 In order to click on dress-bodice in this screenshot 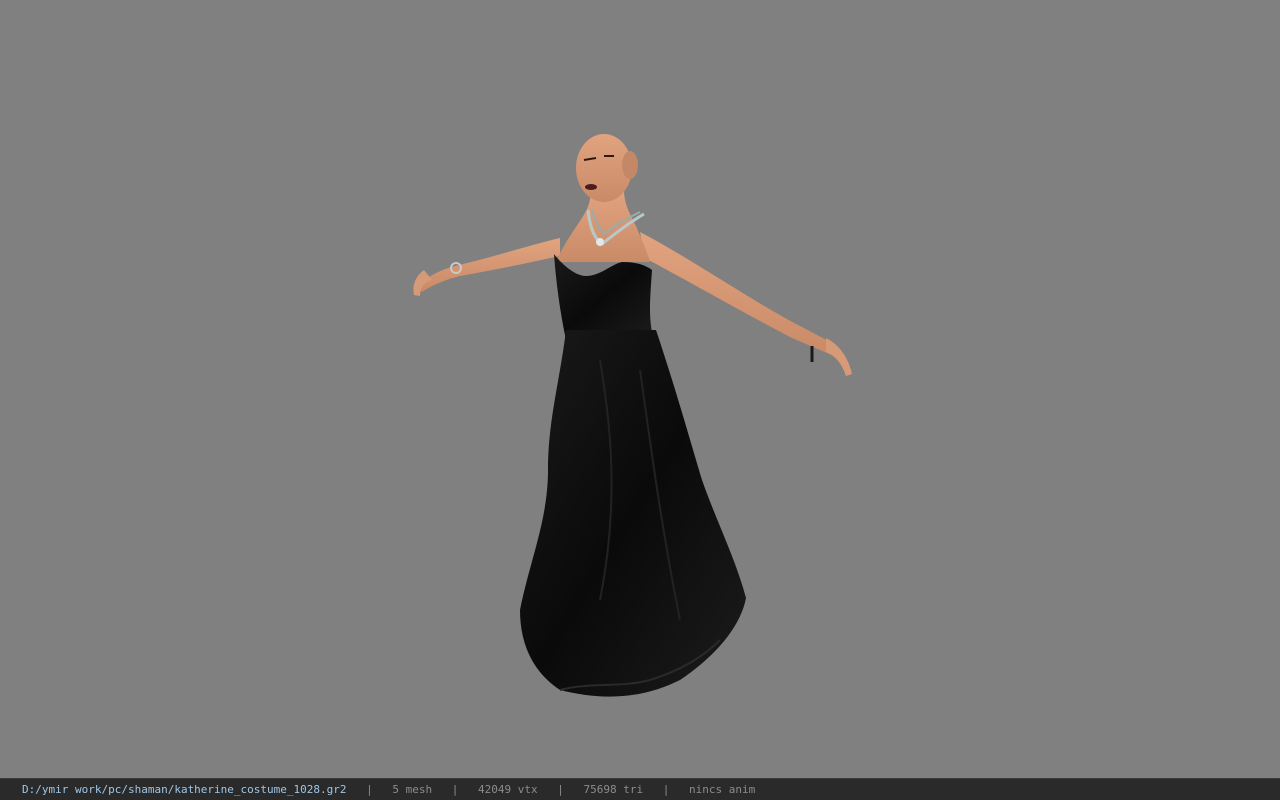, I will do `click(604, 297)`.